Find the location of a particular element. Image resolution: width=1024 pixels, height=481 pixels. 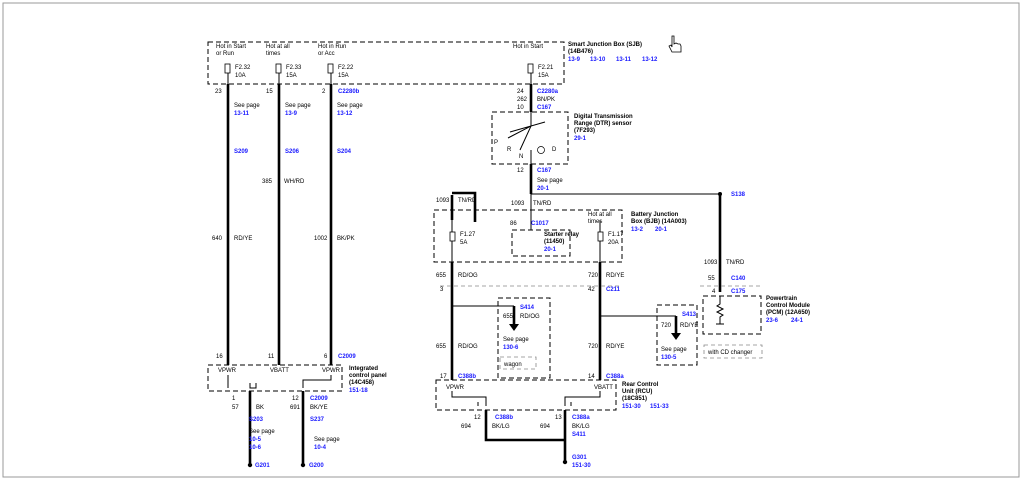

svg-text: 2 is located at coordinates (324, 92).